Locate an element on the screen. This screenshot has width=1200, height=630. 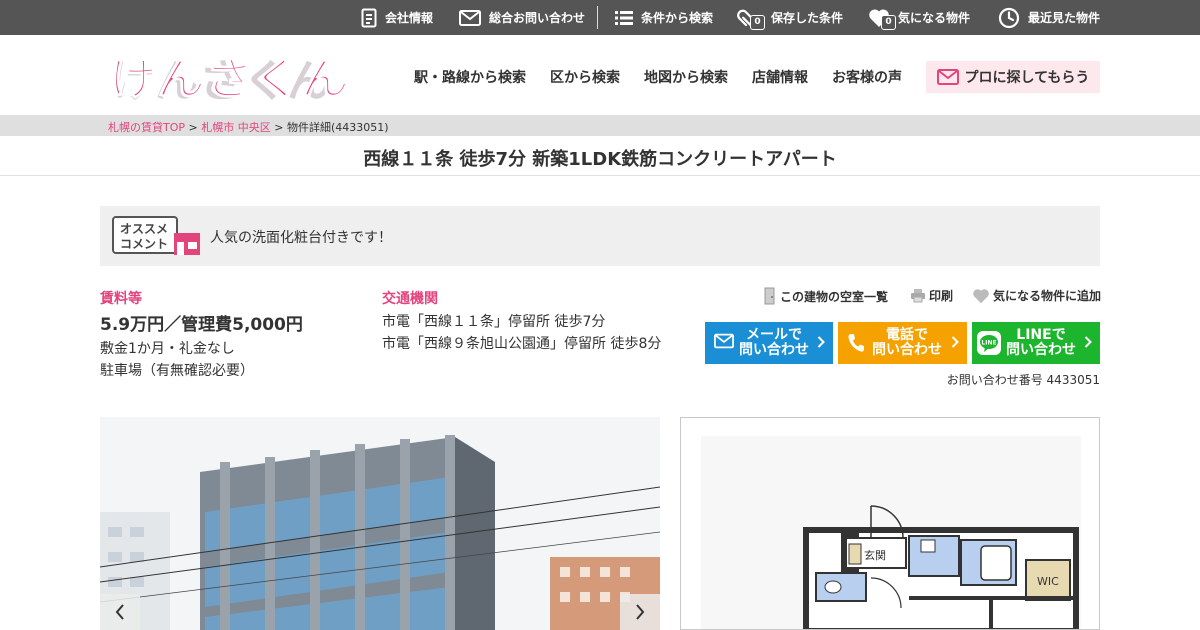
divider is located at coordinates (597, 17).